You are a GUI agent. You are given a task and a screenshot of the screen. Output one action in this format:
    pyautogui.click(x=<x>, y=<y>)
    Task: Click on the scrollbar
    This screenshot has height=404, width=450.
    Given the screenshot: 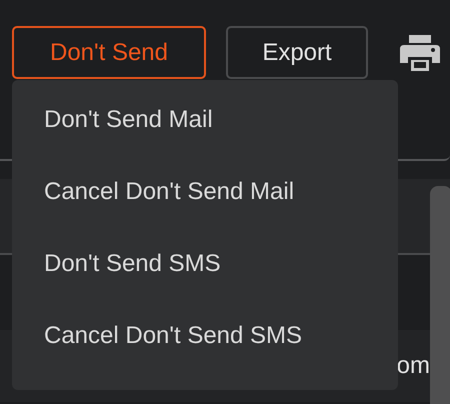 What is the action you would take?
    pyautogui.click(x=440, y=295)
    